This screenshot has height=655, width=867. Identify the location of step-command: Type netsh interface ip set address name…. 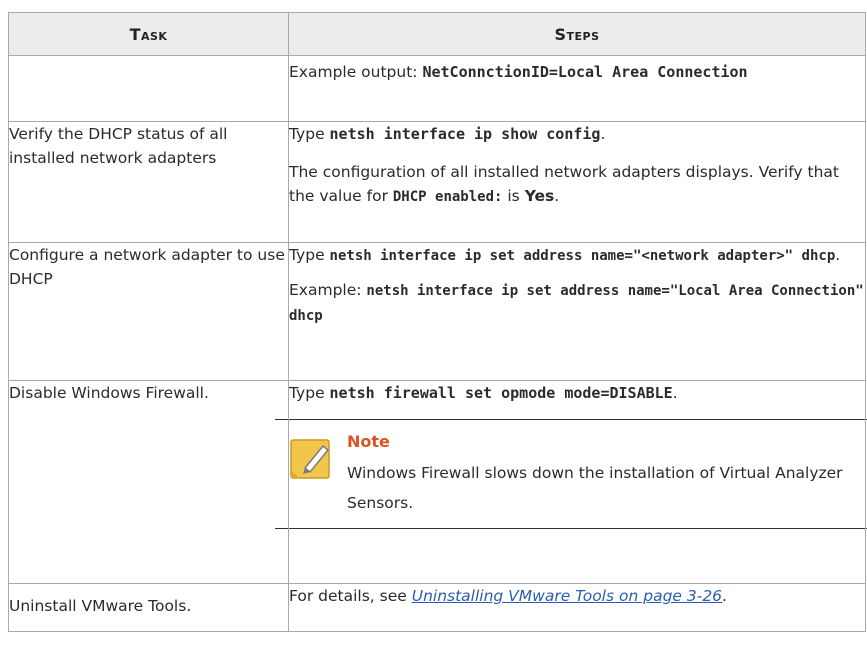
(565, 255).